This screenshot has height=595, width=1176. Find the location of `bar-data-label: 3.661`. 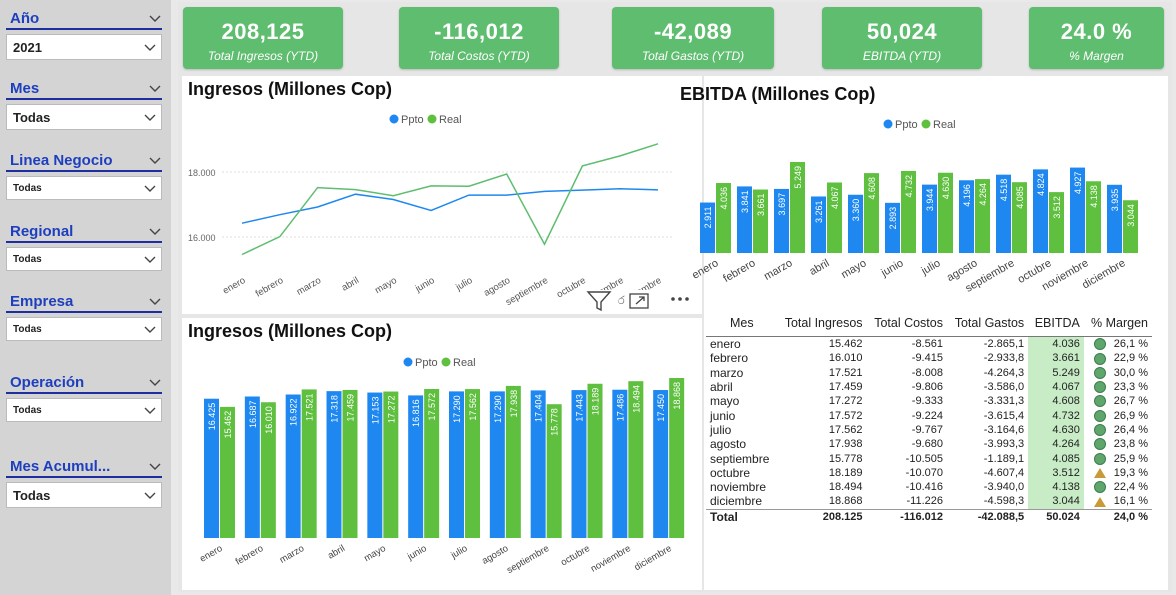

bar-data-label: 3.661 is located at coordinates (761, 205).